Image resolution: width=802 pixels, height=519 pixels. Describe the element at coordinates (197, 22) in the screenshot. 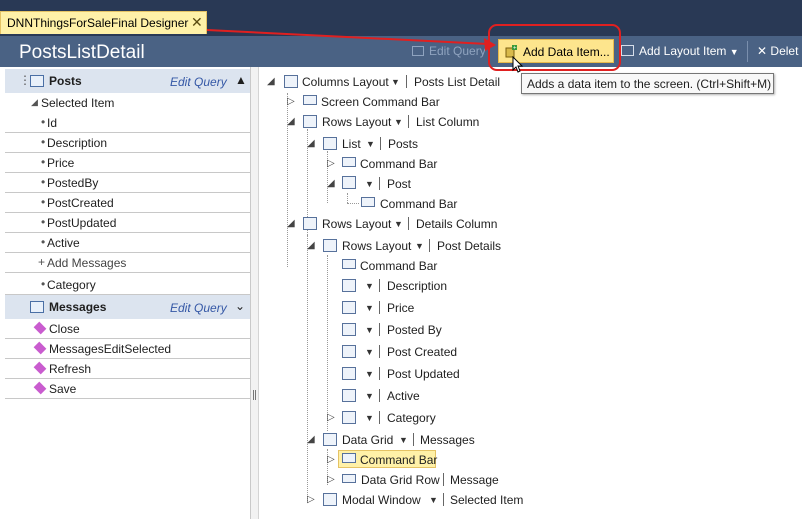

I see `close-icon: ✕` at that location.